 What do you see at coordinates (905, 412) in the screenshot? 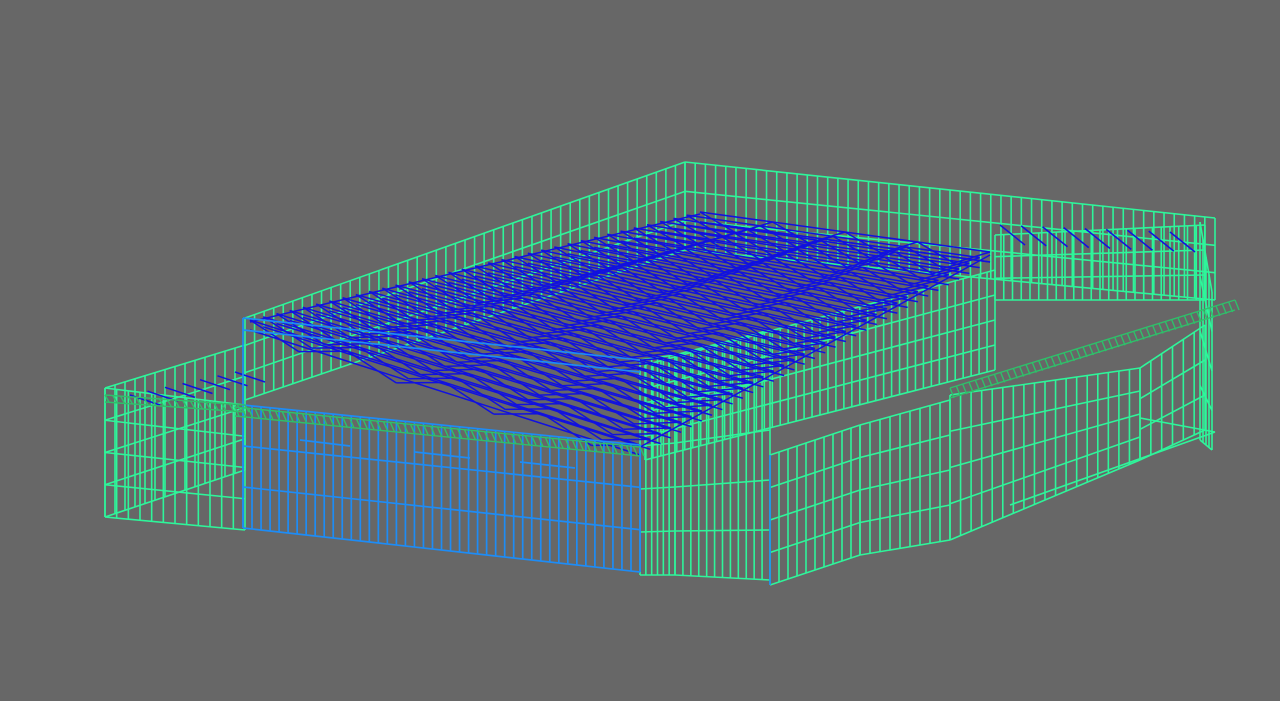
I see `front-right-wall-b-top-plate` at bounding box center [905, 412].